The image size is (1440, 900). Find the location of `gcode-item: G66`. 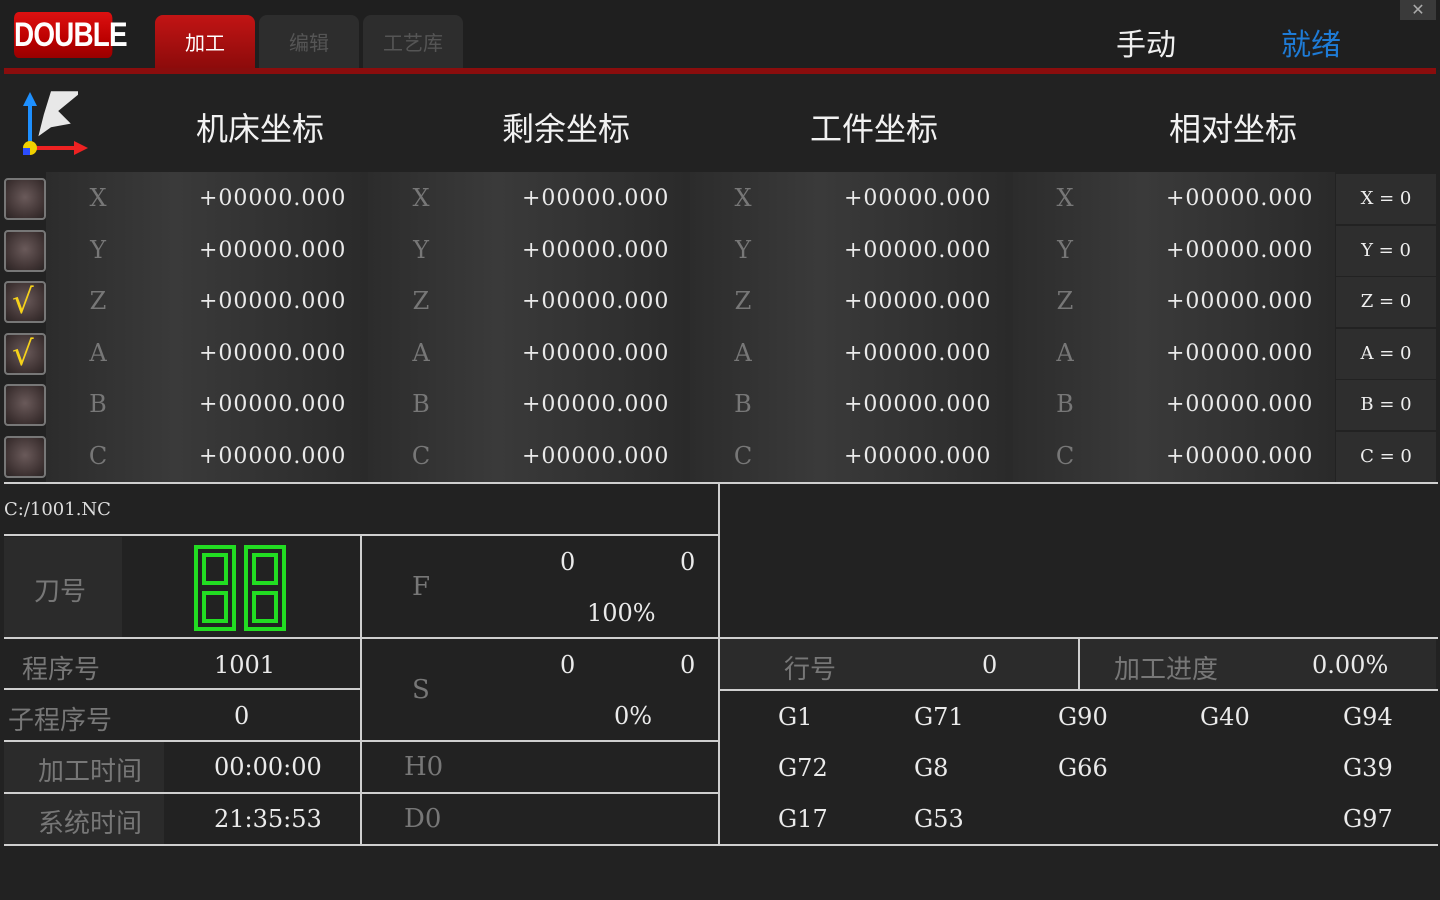

gcode-item: G66 is located at coordinates (1083, 768).